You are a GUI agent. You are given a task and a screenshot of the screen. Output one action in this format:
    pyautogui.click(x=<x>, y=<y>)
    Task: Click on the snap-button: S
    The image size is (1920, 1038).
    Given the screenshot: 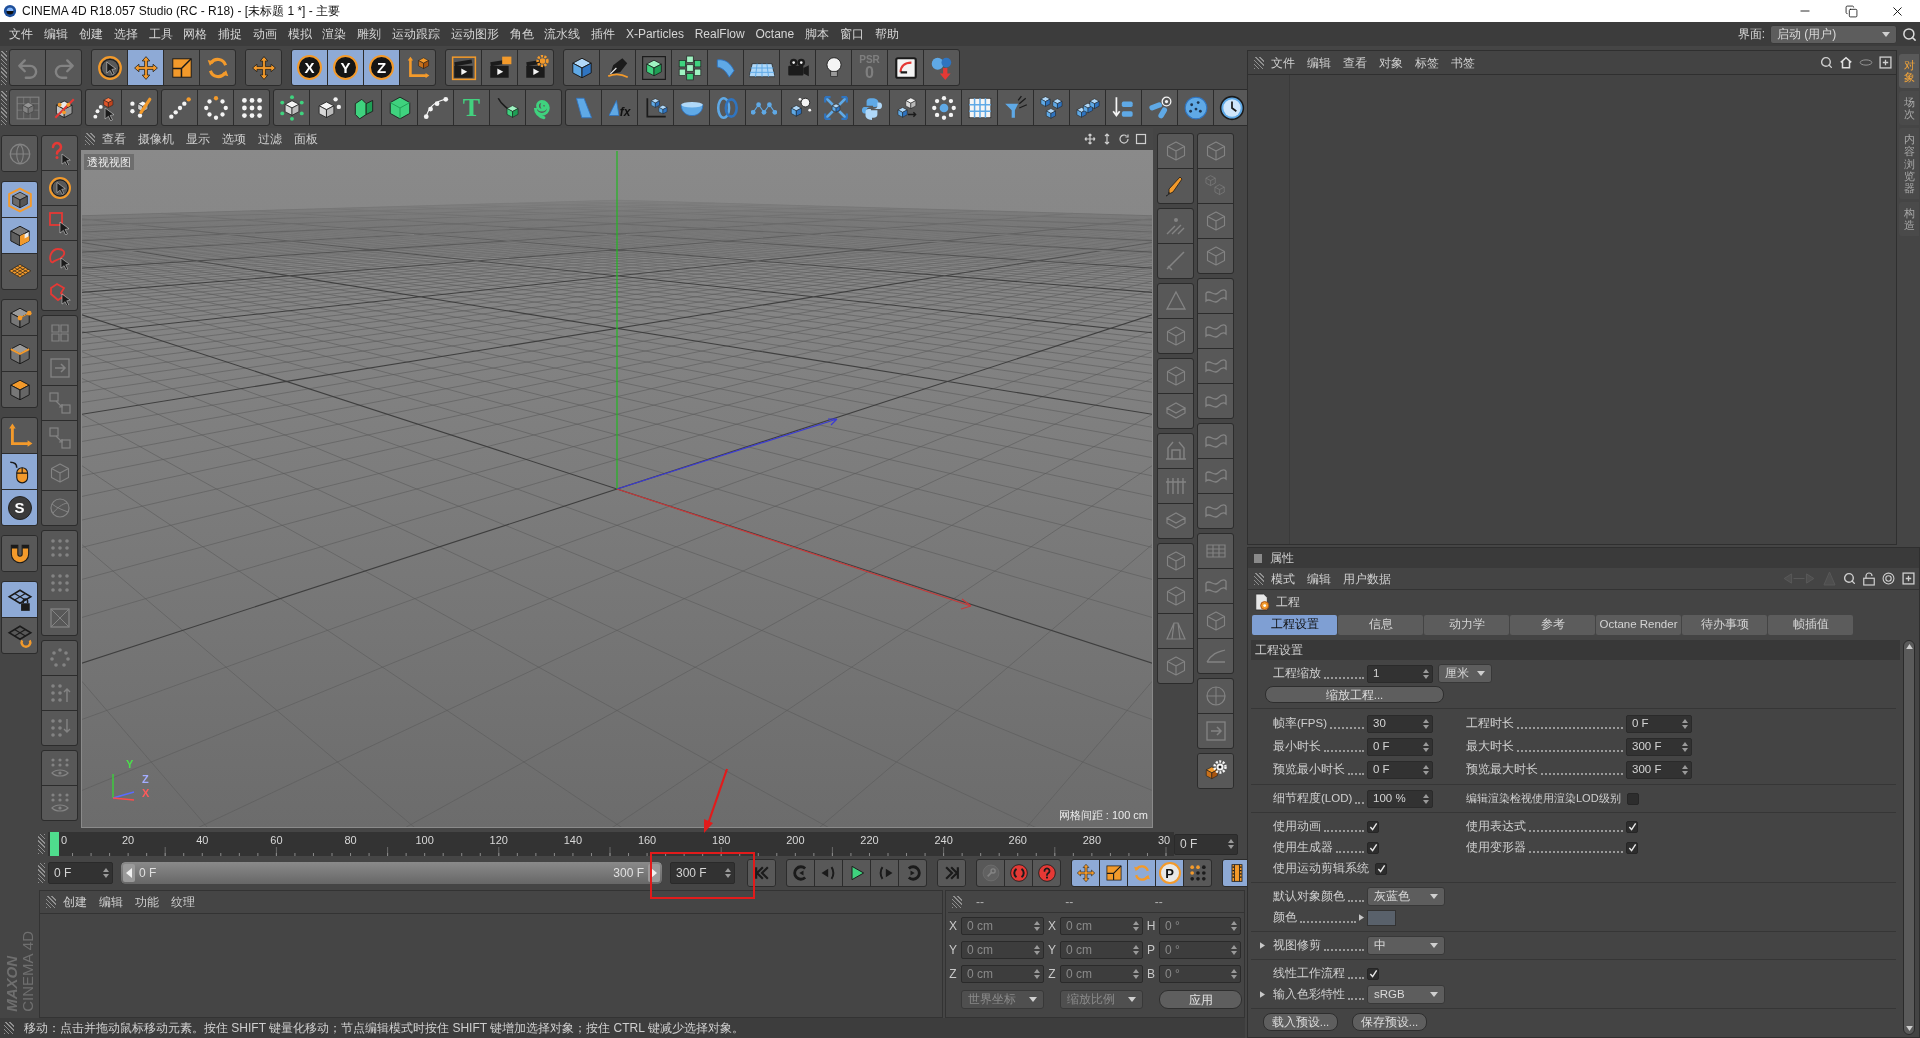 What is the action you would take?
    pyautogui.click(x=19, y=507)
    